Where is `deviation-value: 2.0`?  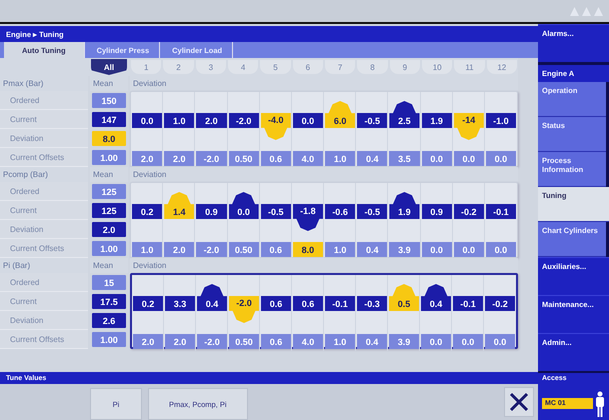
deviation-value: 2.0 is located at coordinates (211, 120).